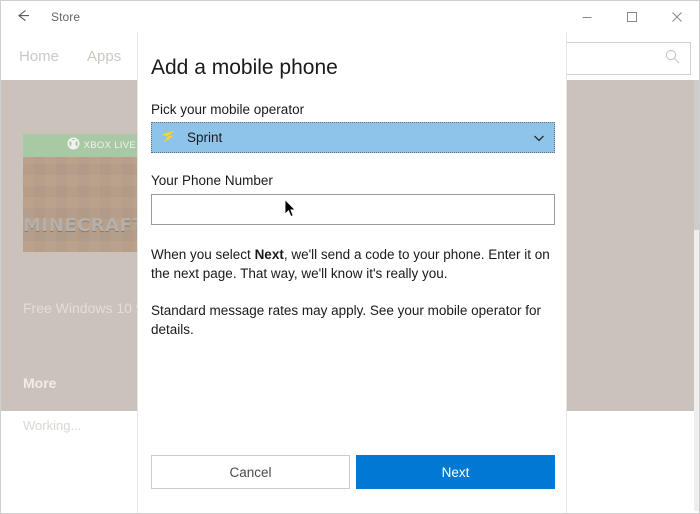  Describe the element at coordinates (82, 204) in the screenshot. I see `minecraft-tile-art: MINECRAFT WINDOWS 10 EDITION BETA` at that location.